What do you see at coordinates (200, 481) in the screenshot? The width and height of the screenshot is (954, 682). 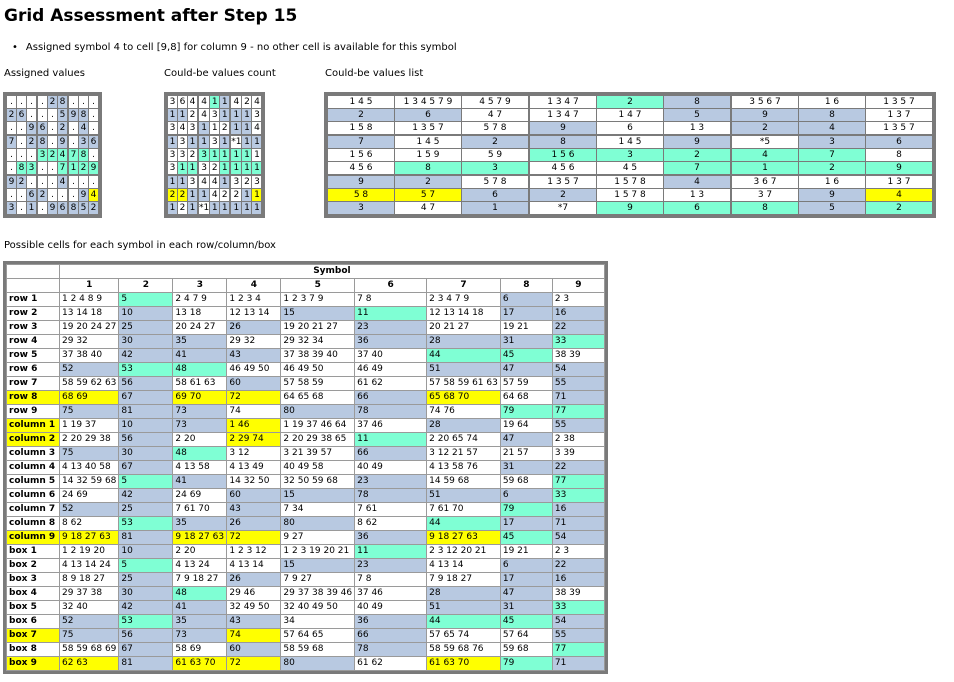 I see `possible-cell: 41` at bounding box center [200, 481].